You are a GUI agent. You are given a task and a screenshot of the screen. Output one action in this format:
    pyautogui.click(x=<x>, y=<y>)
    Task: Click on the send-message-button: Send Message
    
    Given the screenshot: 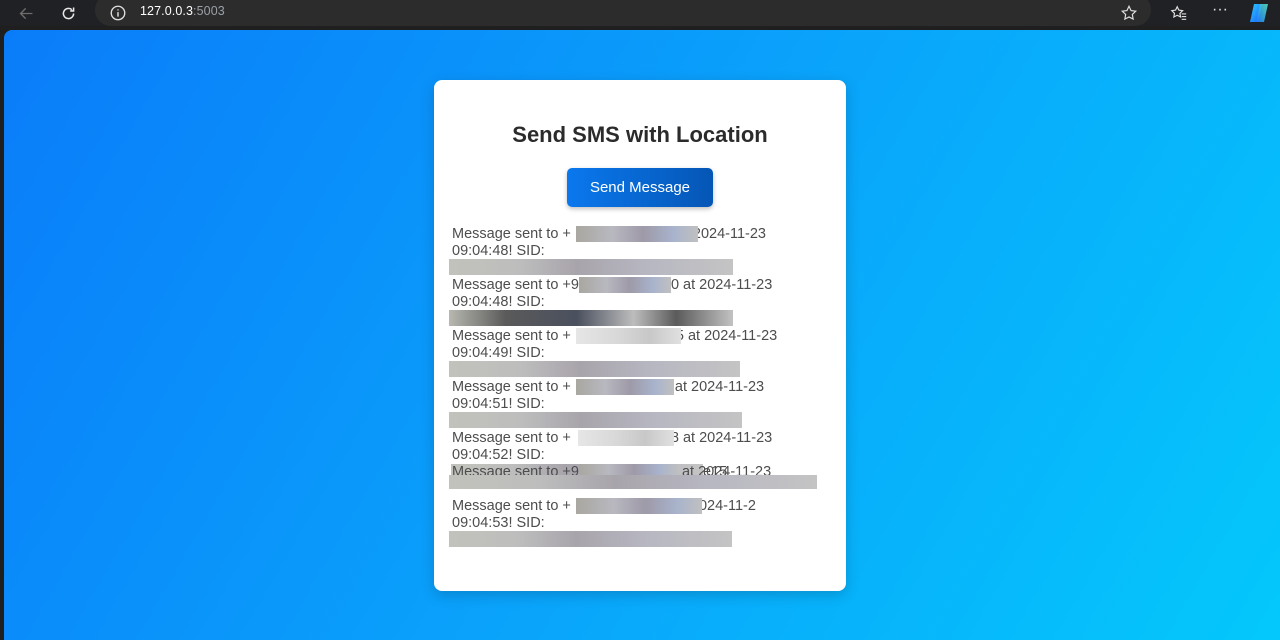 What is the action you would take?
    pyautogui.click(x=640, y=187)
    